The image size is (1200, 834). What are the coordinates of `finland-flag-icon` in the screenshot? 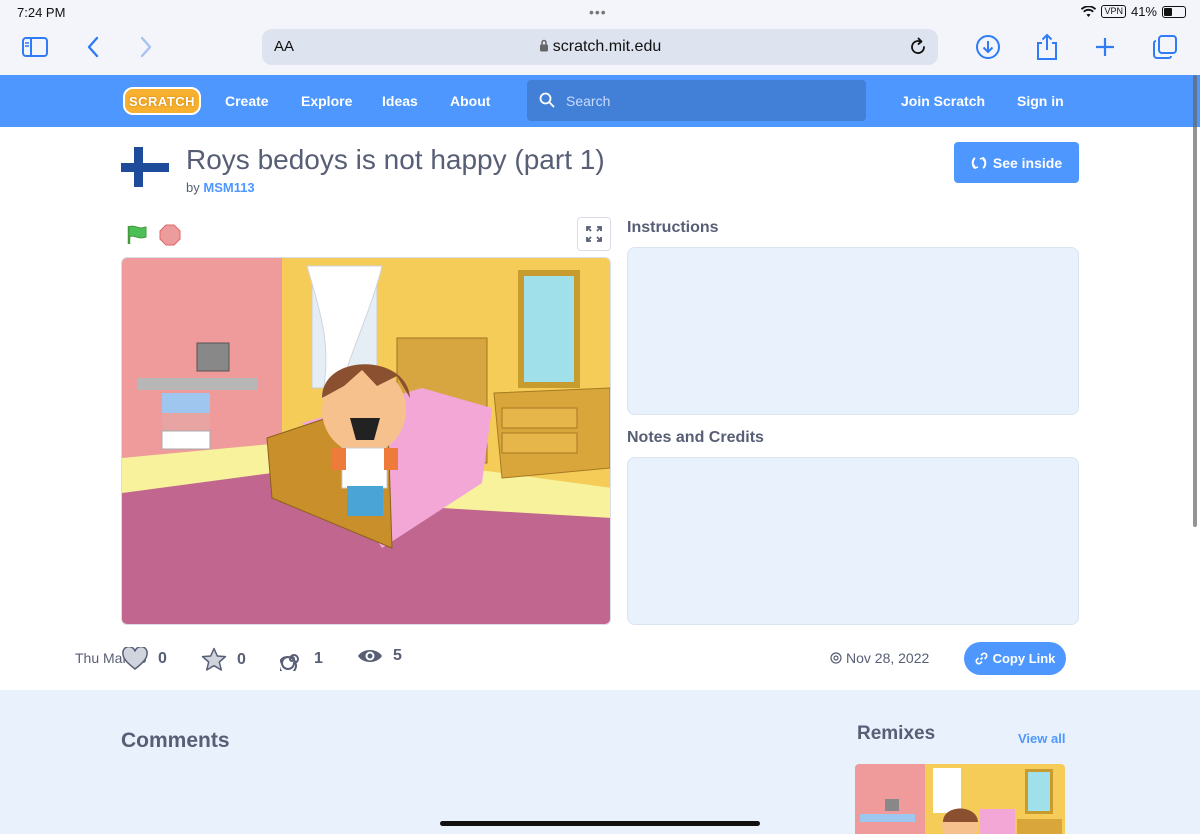 It's located at (145, 167).